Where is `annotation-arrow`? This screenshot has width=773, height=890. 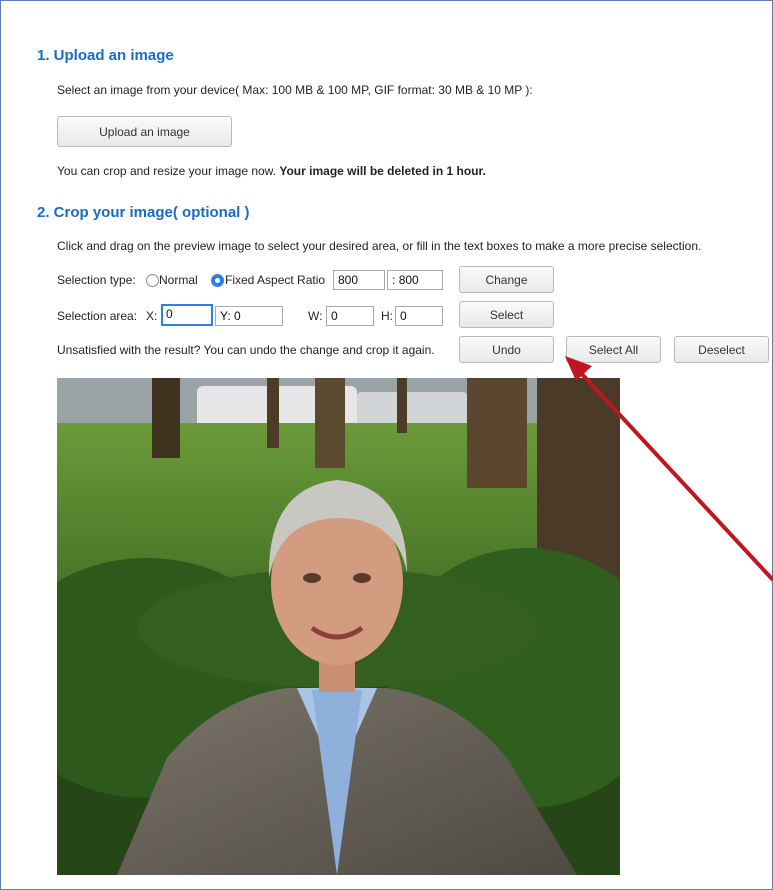
annotation-arrow is located at coordinates (669, 469).